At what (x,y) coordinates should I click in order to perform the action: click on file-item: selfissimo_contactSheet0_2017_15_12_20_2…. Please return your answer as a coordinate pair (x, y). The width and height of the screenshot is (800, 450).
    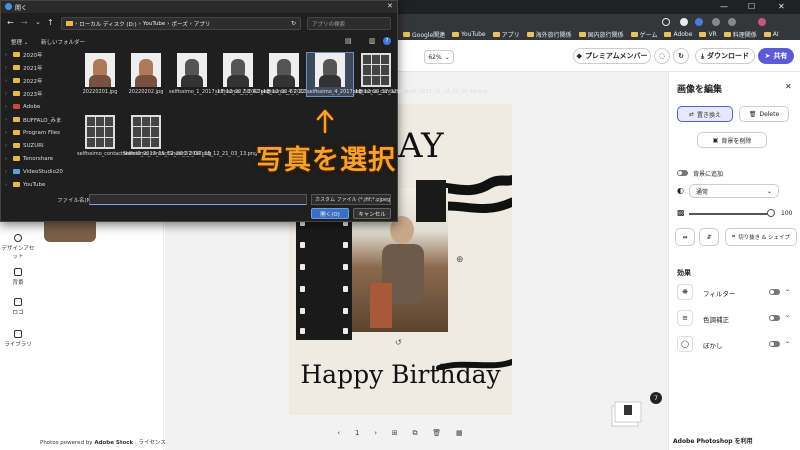
    Looking at the image, I should click on (420, 74).